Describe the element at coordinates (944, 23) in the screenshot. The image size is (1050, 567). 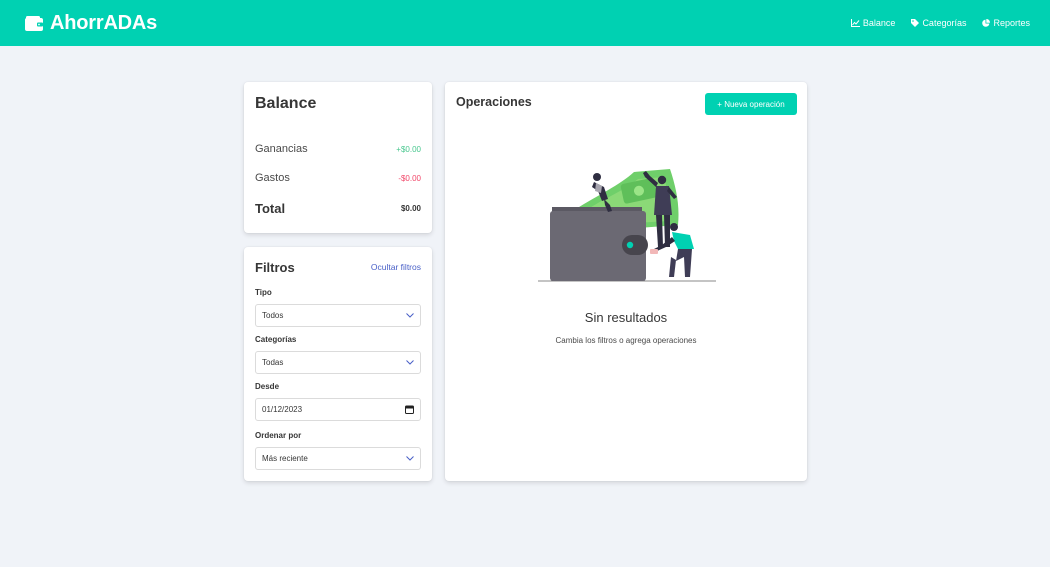
I see `nav-item-categories-label: Categorías` at that location.